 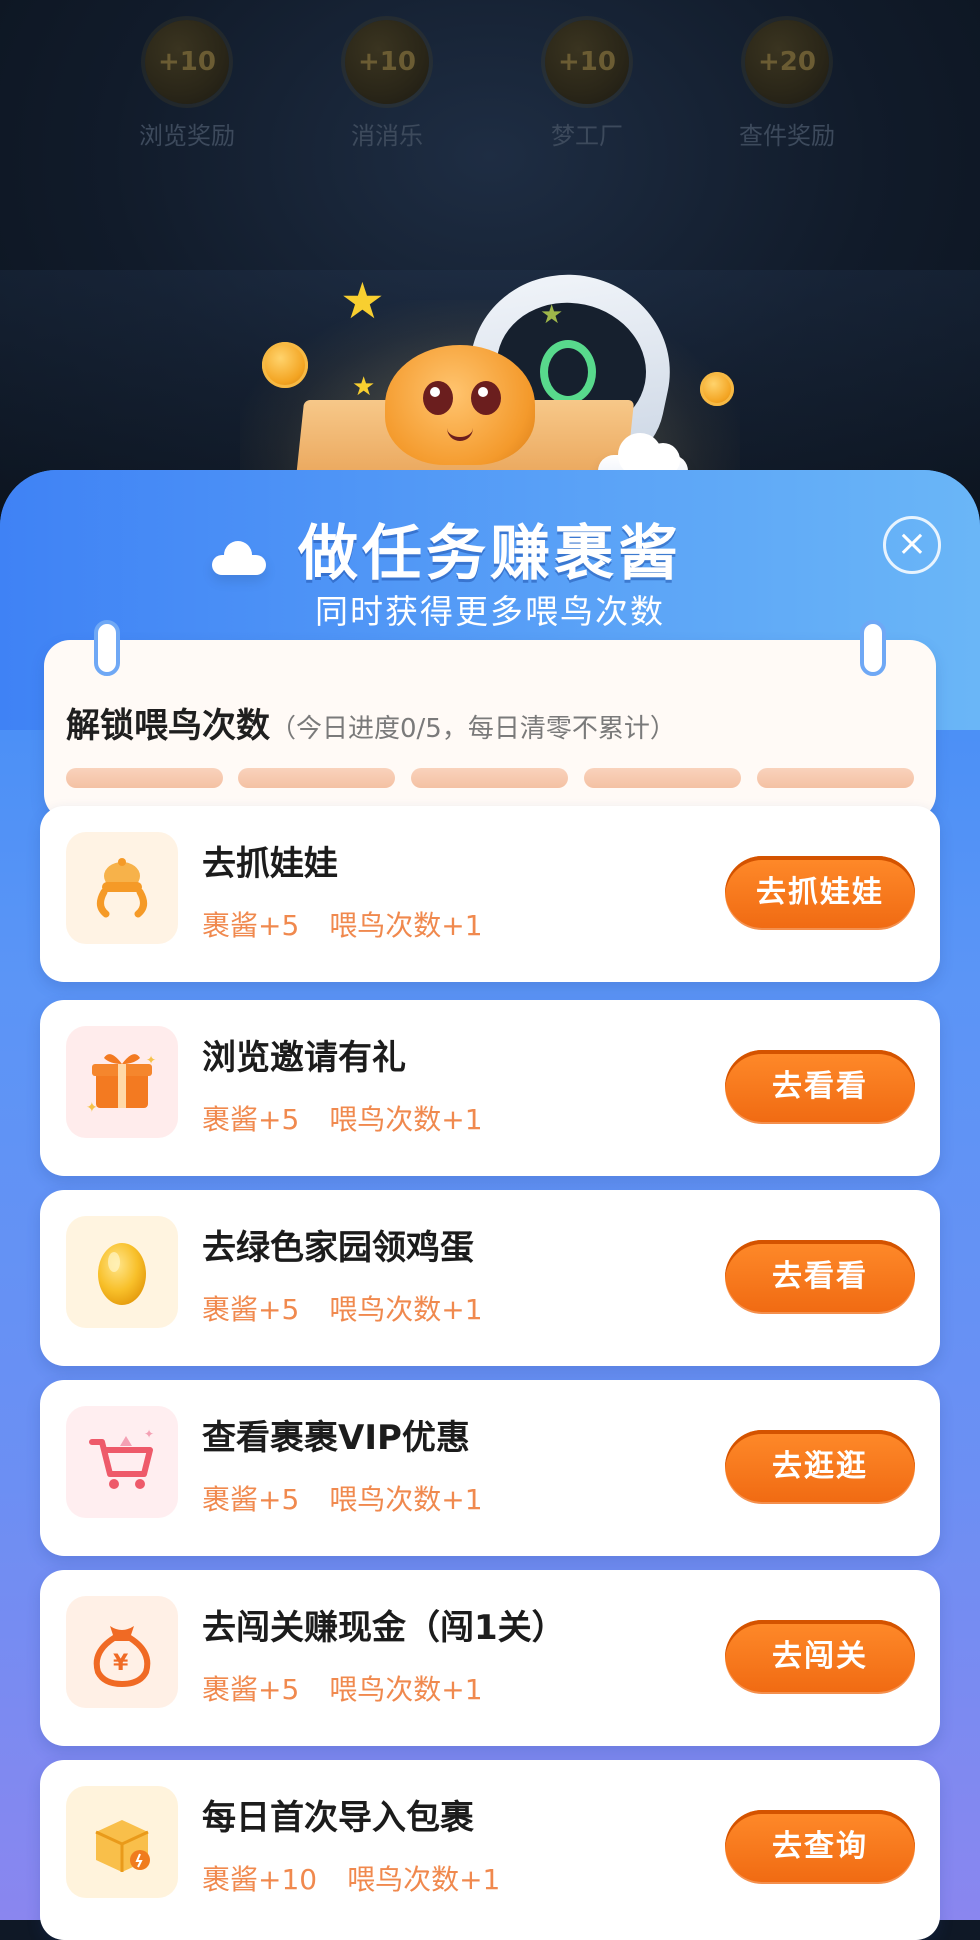 What do you see at coordinates (122, 1462) in the screenshot?
I see `cart-icon: ✦` at bounding box center [122, 1462].